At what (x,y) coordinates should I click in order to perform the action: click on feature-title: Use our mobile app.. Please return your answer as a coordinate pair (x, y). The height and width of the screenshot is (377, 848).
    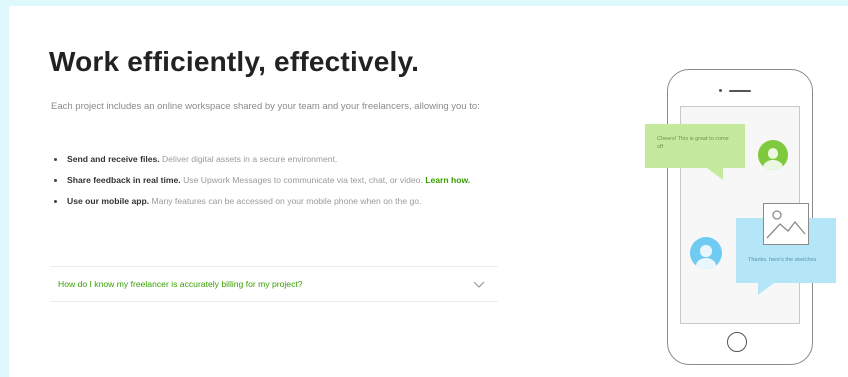
    Looking at the image, I should click on (108, 201).